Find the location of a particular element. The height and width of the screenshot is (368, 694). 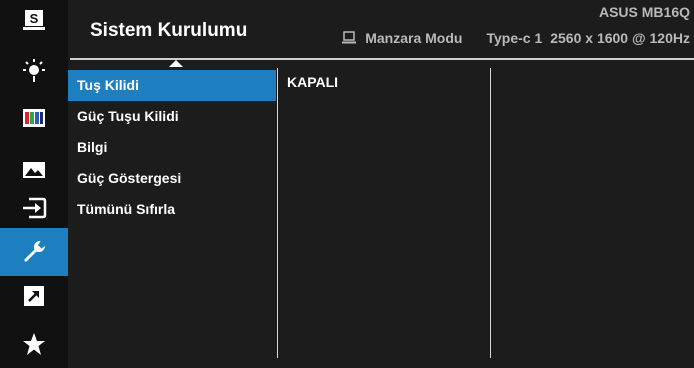

menu-item-key-lock: Tuş Kilidi is located at coordinates (172, 85).